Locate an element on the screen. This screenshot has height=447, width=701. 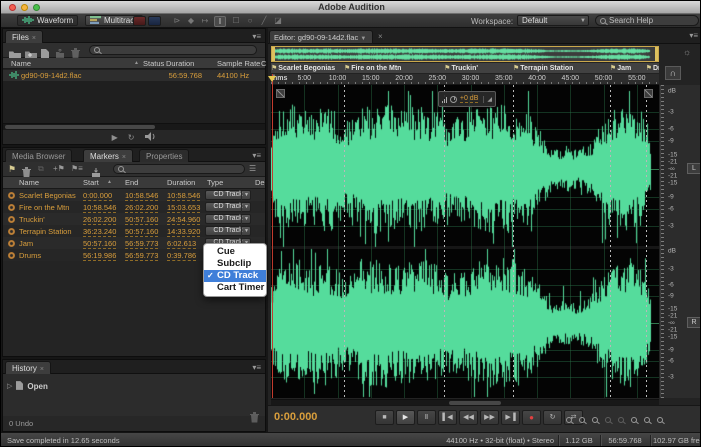
help-search-input is located at coordinates (651, 20).